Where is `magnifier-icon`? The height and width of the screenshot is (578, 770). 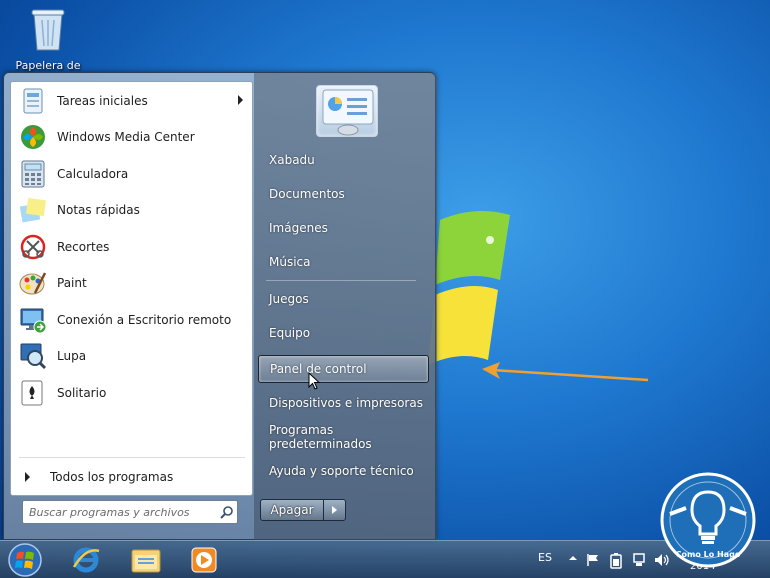
magnifier-icon is located at coordinates (33, 356).